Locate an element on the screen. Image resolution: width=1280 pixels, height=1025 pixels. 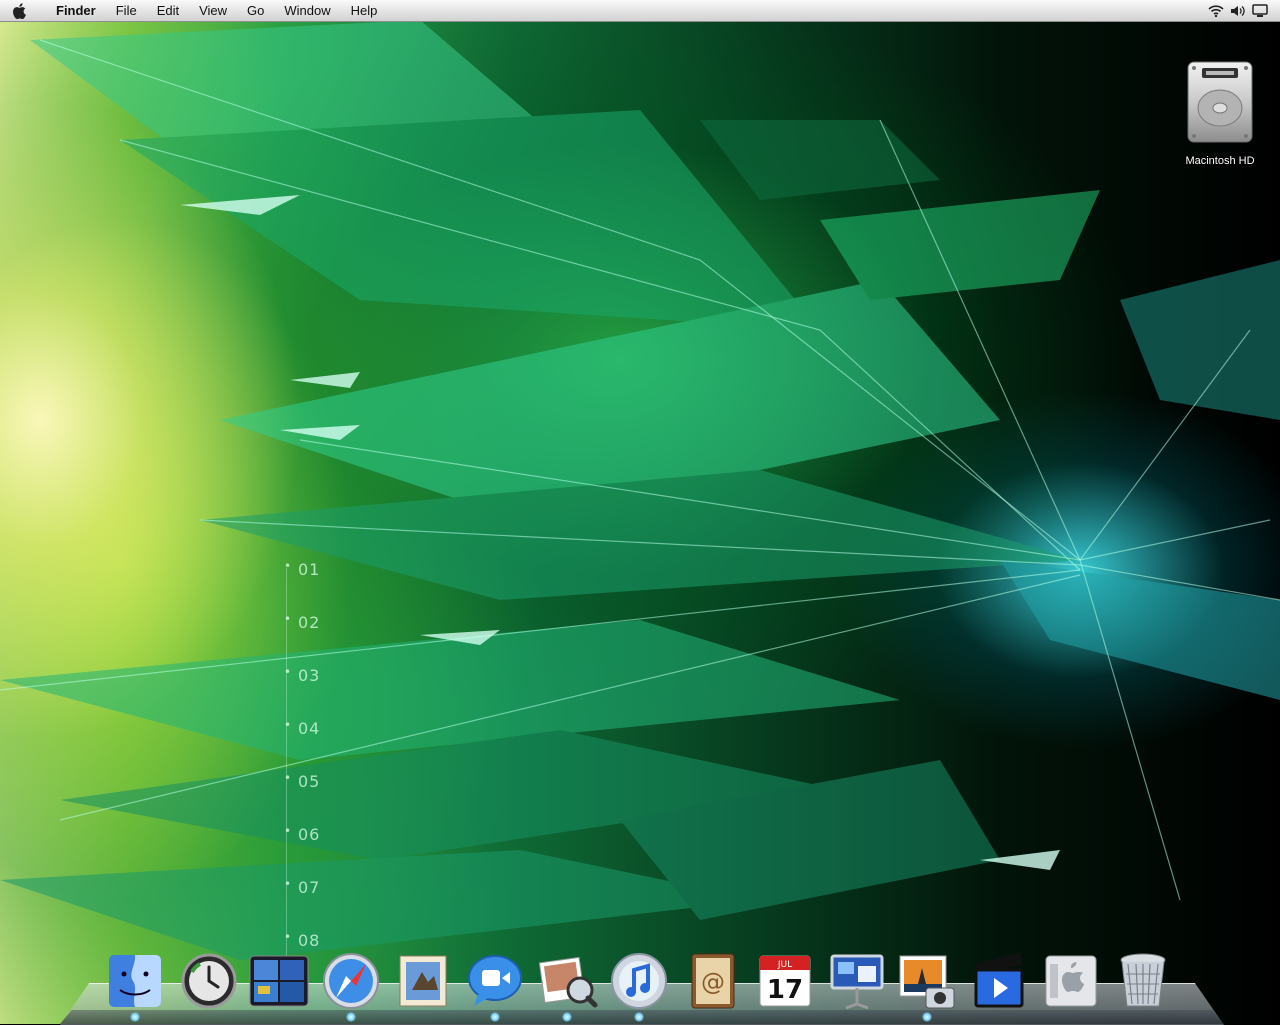
tick-label: 02 is located at coordinates (302, 622).